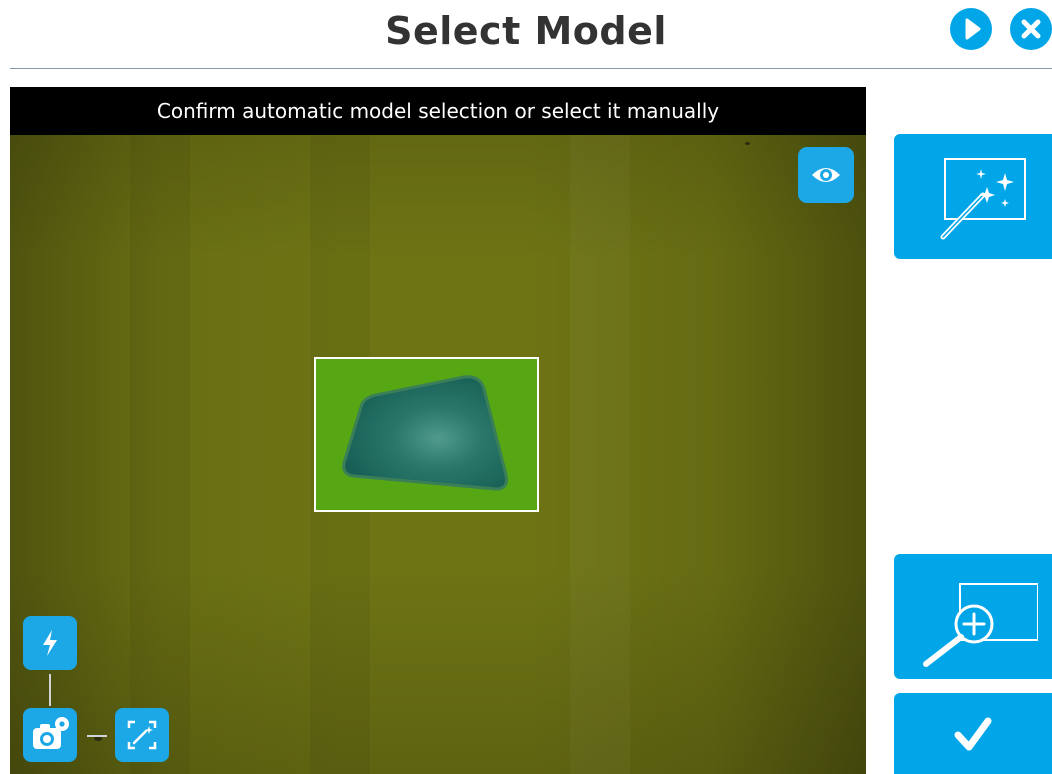  I want to click on flash-button, so click(50, 643).